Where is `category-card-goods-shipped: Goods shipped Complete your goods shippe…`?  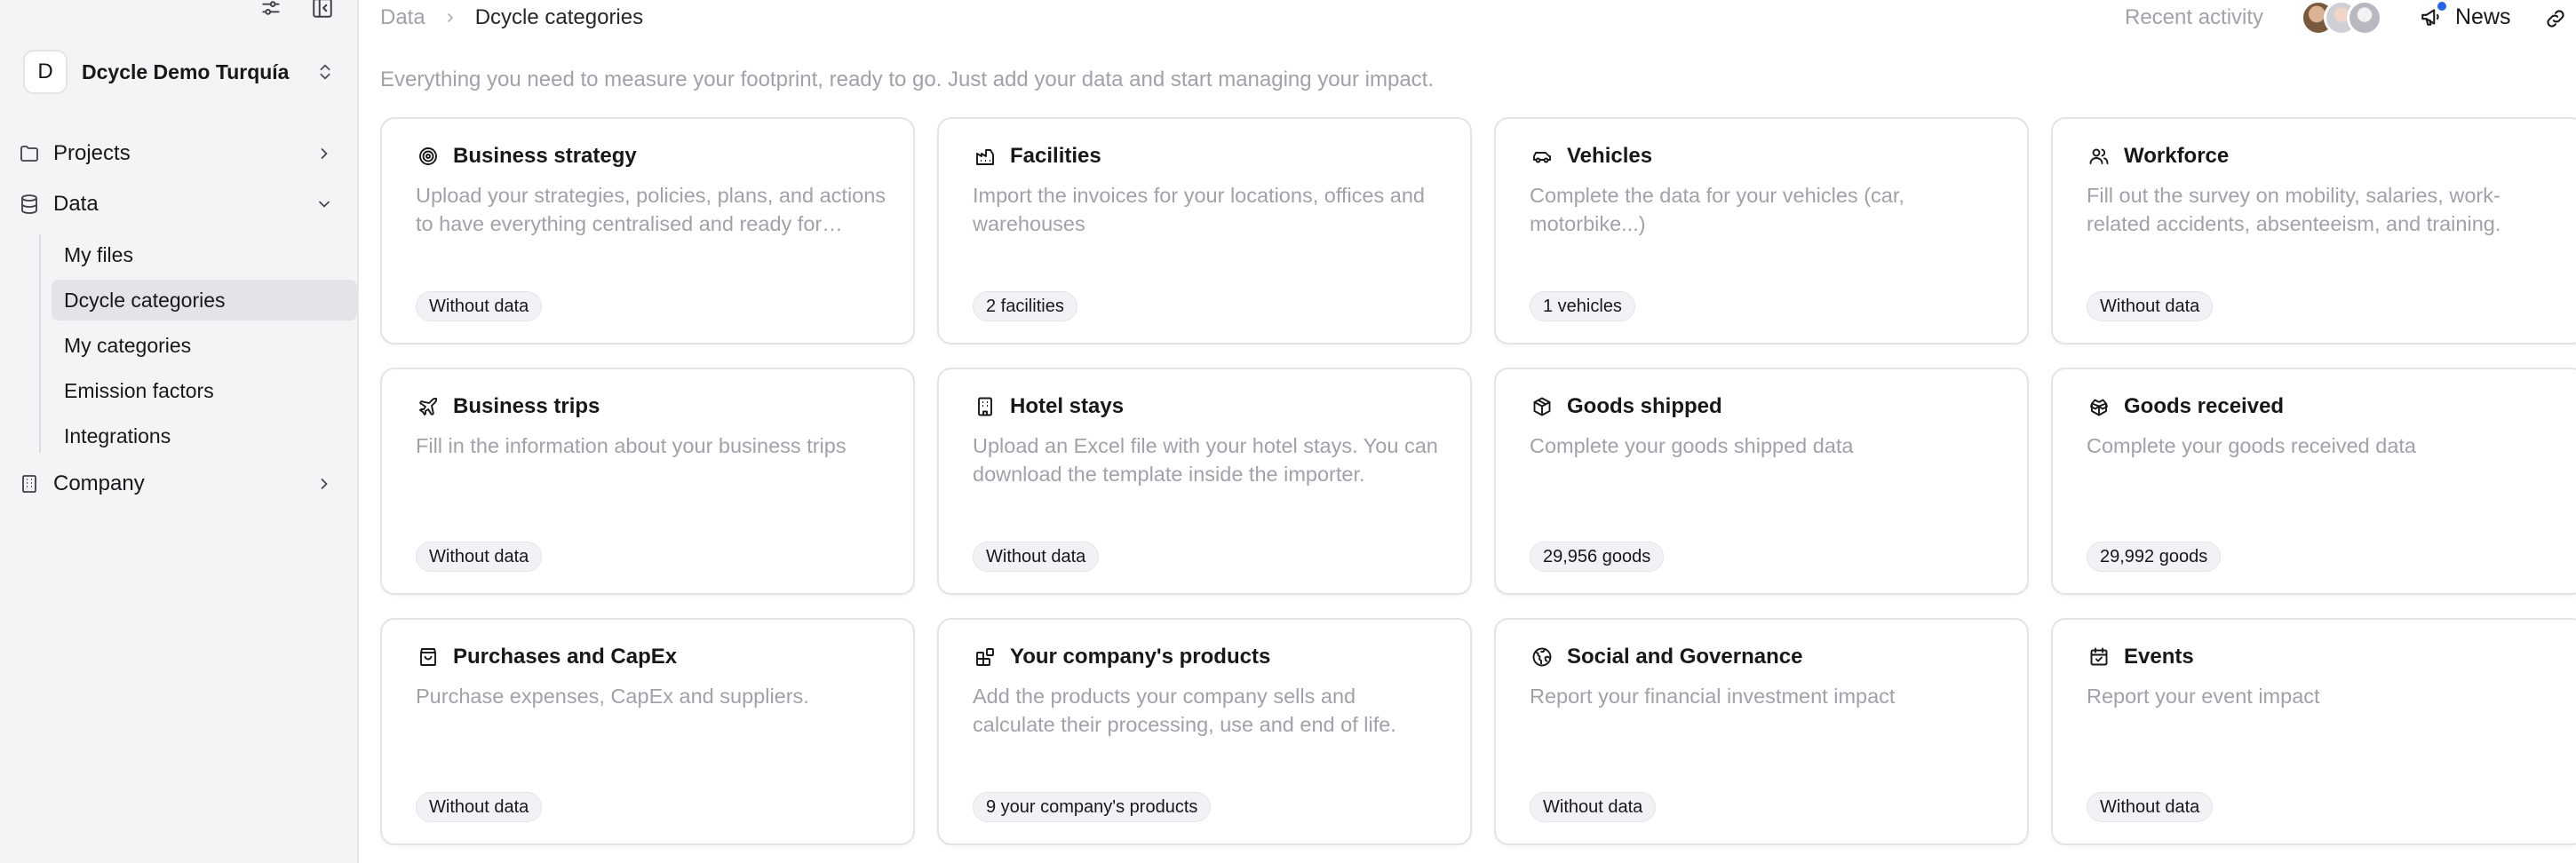 category-card-goods-shipped: Goods shipped Complete your goods shippe… is located at coordinates (1761, 481).